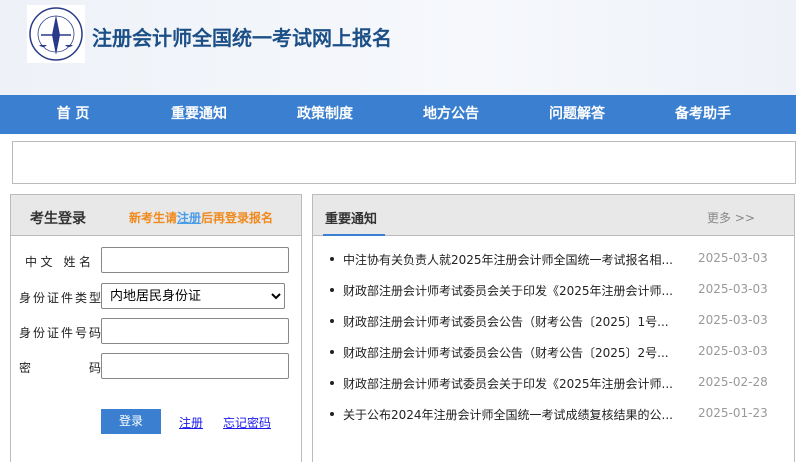  Describe the element at coordinates (325, 114) in the screenshot. I see `nav-policies: 政策制度` at that location.